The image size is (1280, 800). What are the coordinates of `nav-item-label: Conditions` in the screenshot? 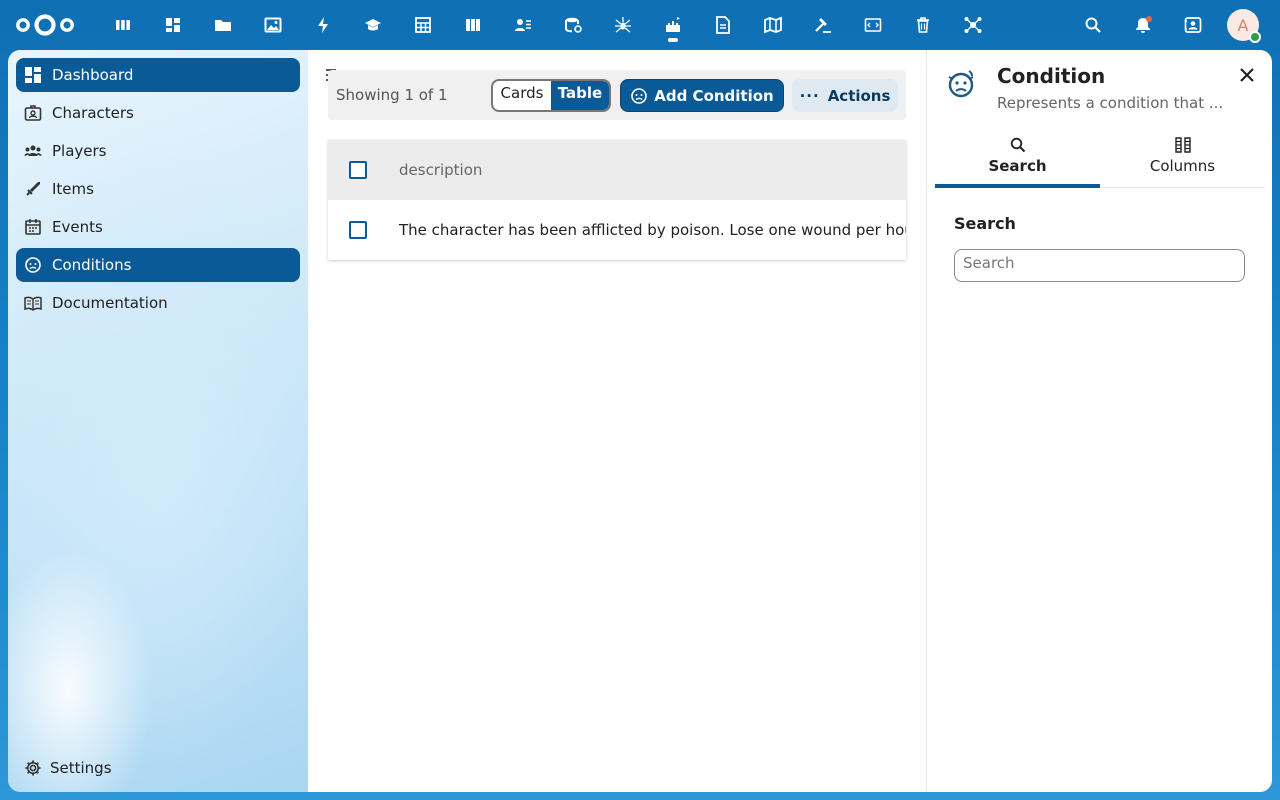 It's located at (92, 265).